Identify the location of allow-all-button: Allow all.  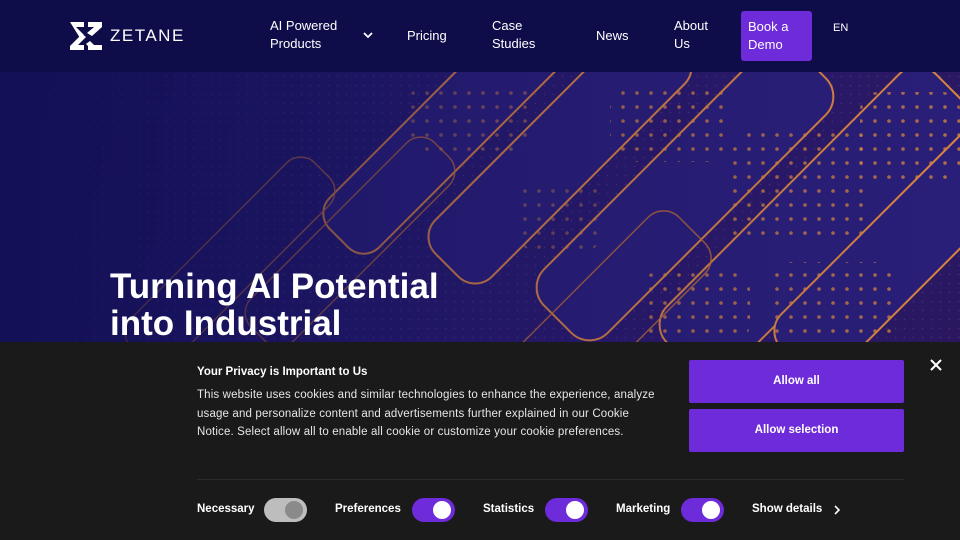
(796, 381).